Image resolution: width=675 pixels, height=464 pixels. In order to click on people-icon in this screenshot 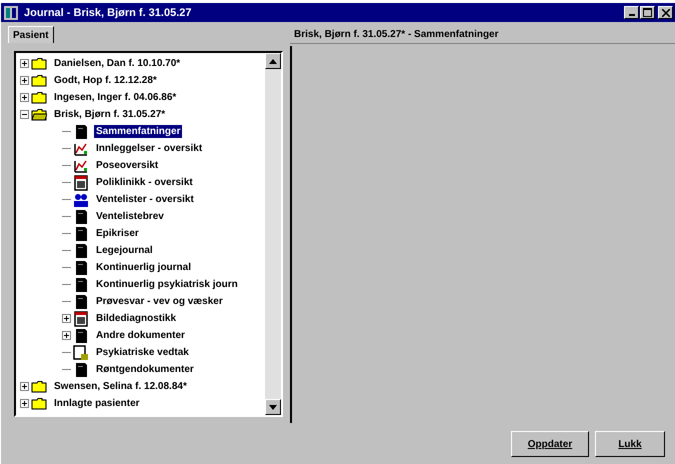, I will do `click(81, 200)`.